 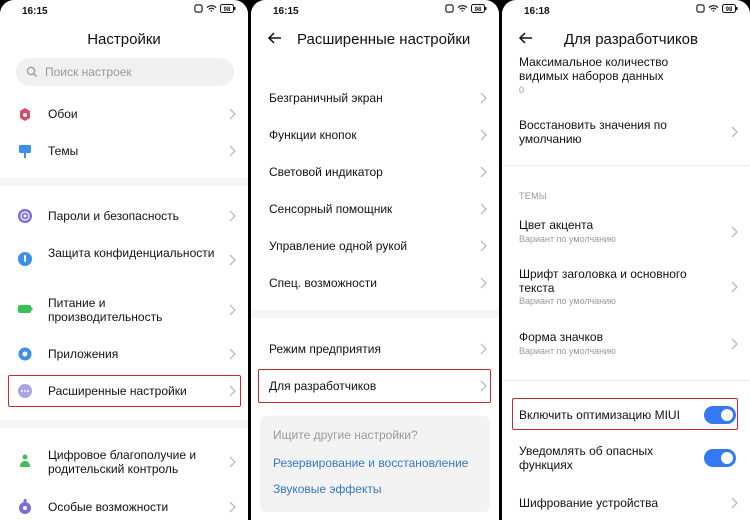 I want to click on settings-item-passwords: Пароли и безопасность, so click(x=124, y=216).